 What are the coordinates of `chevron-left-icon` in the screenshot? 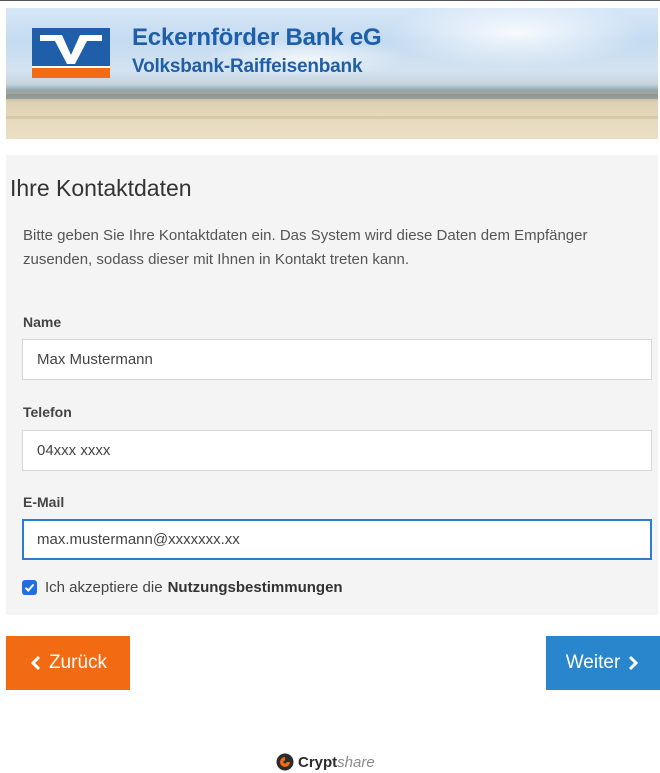 It's located at (35, 663).